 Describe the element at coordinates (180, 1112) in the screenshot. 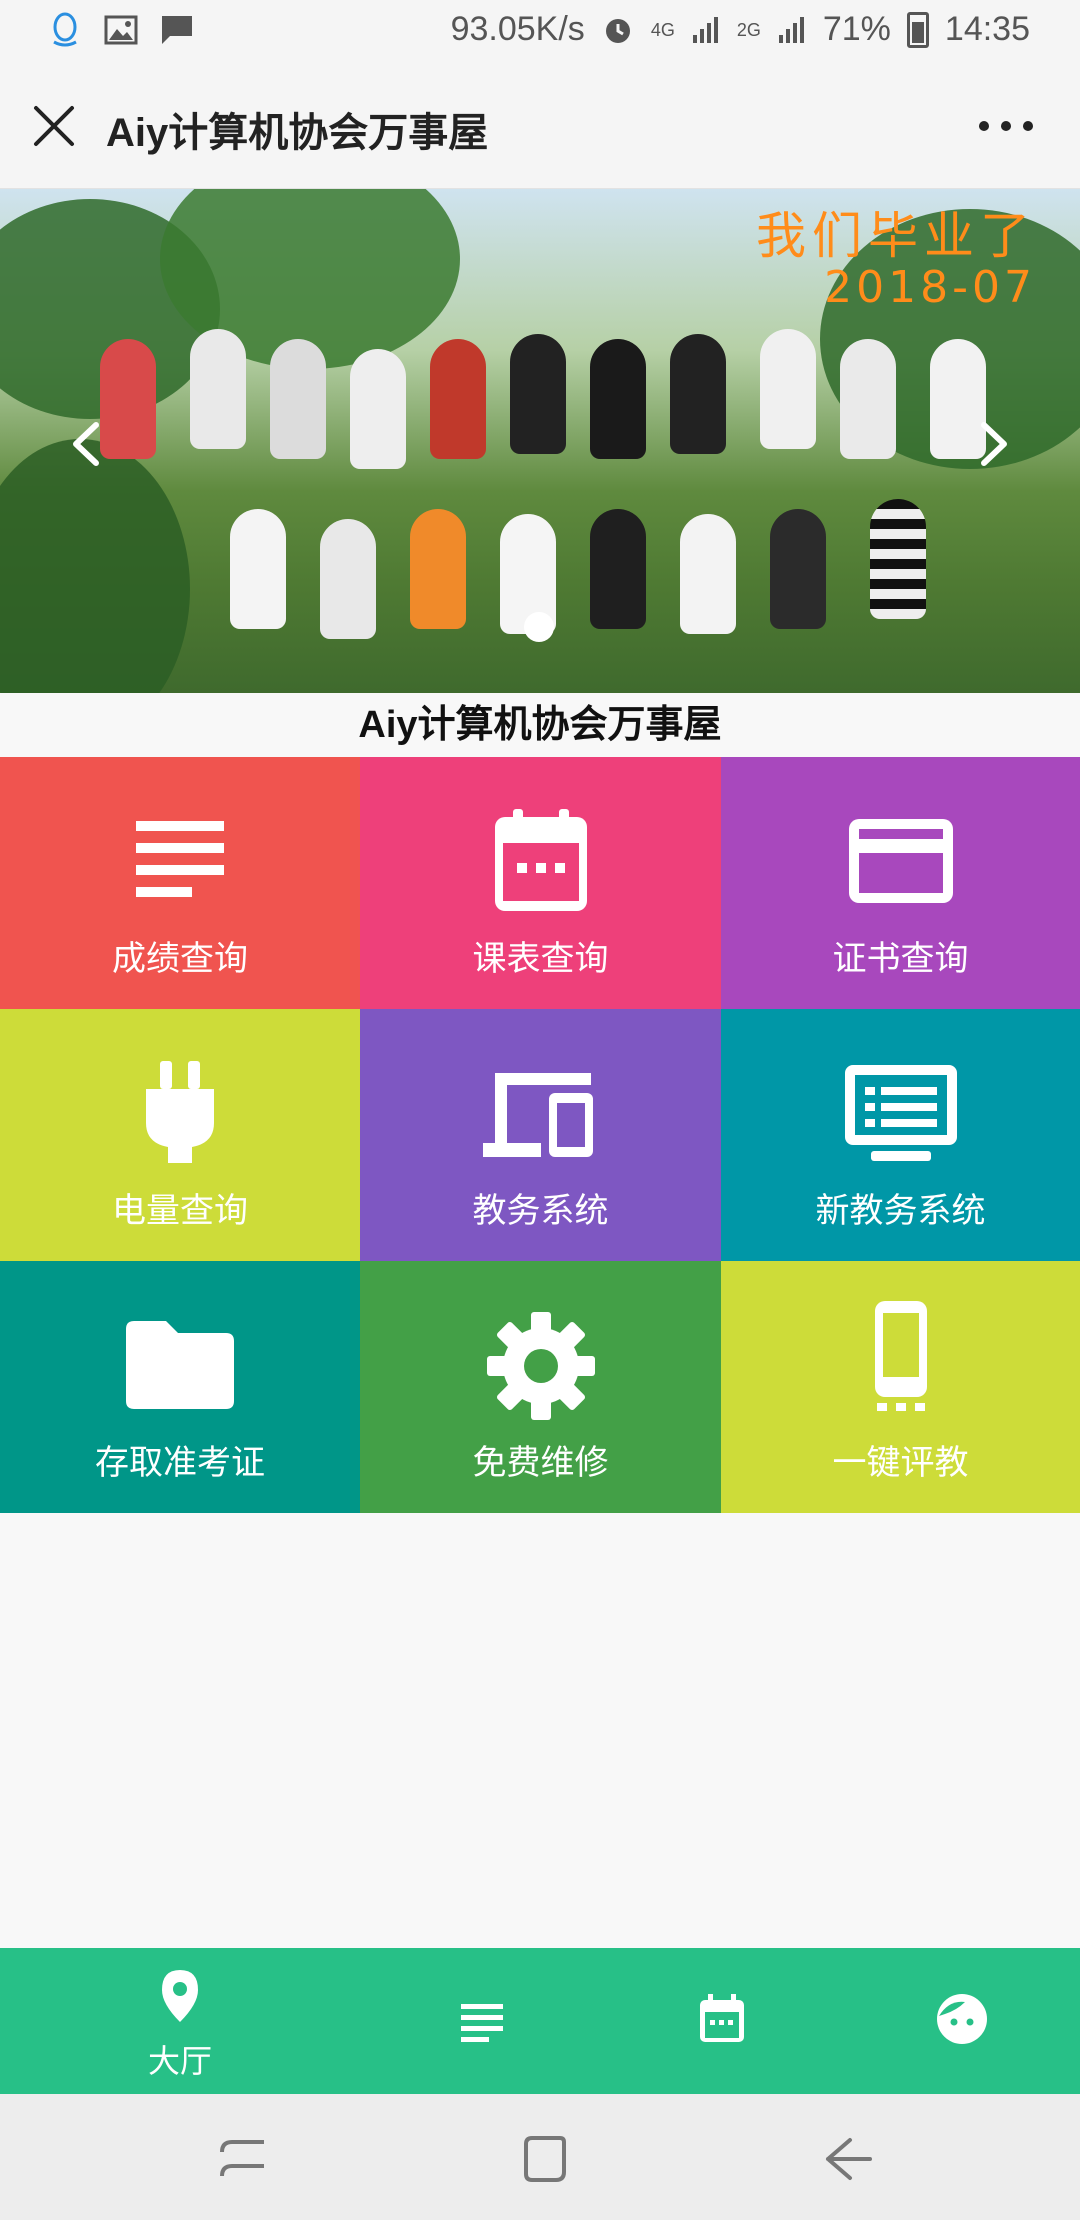

I see `plug-icon` at that location.